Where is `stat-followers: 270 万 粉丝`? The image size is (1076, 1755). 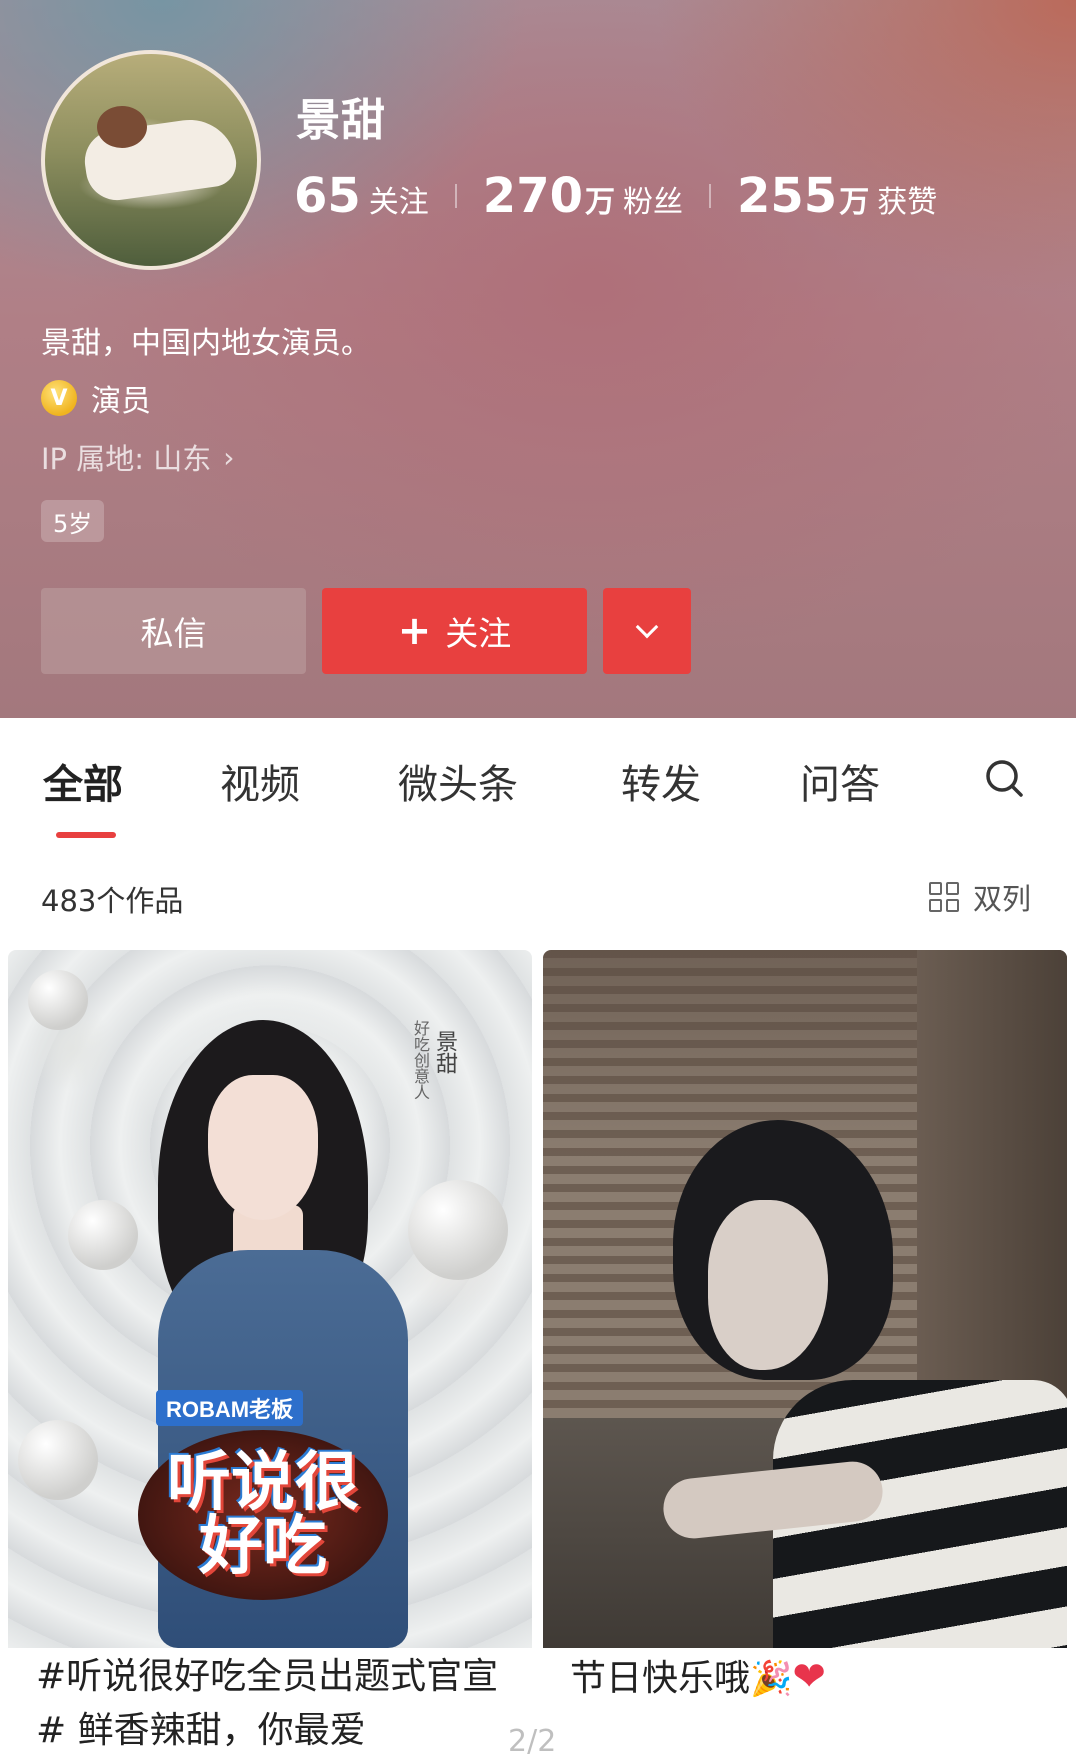
stat-followers: 270 万 粉丝 is located at coordinates (583, 196).